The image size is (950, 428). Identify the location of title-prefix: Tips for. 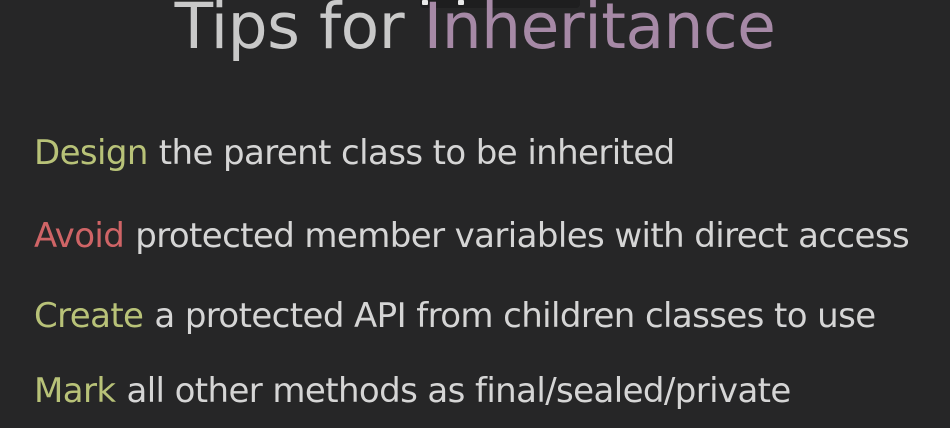
(289, 31).